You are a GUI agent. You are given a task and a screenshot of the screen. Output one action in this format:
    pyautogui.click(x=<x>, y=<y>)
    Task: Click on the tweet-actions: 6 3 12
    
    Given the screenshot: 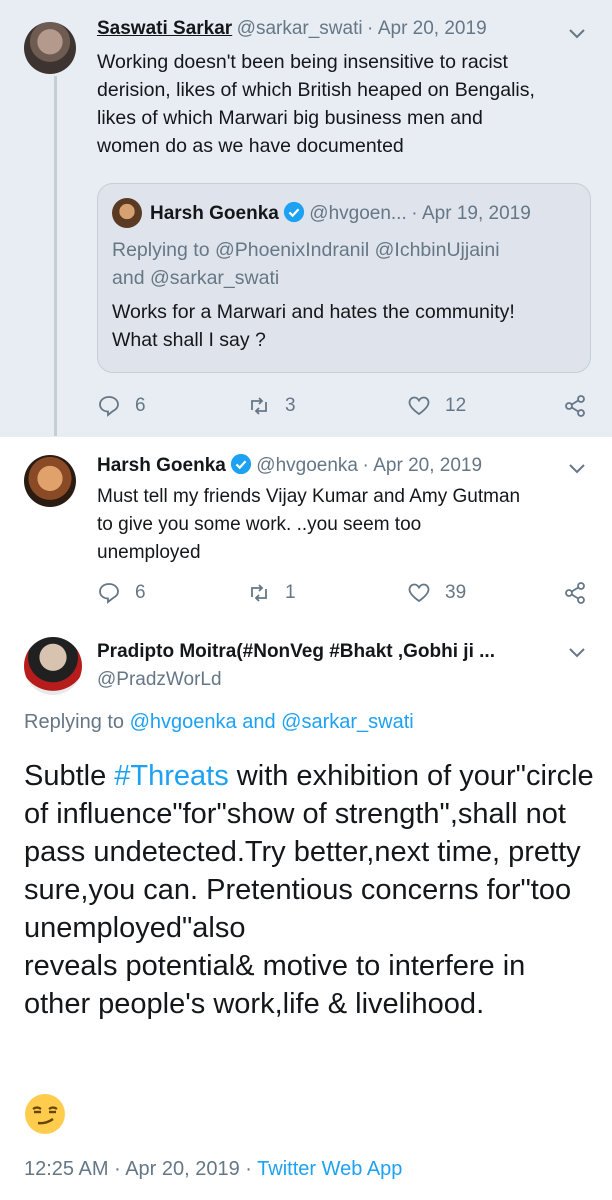 What is the action you would take?
    pyautogui.click(x=342, y=409)
    